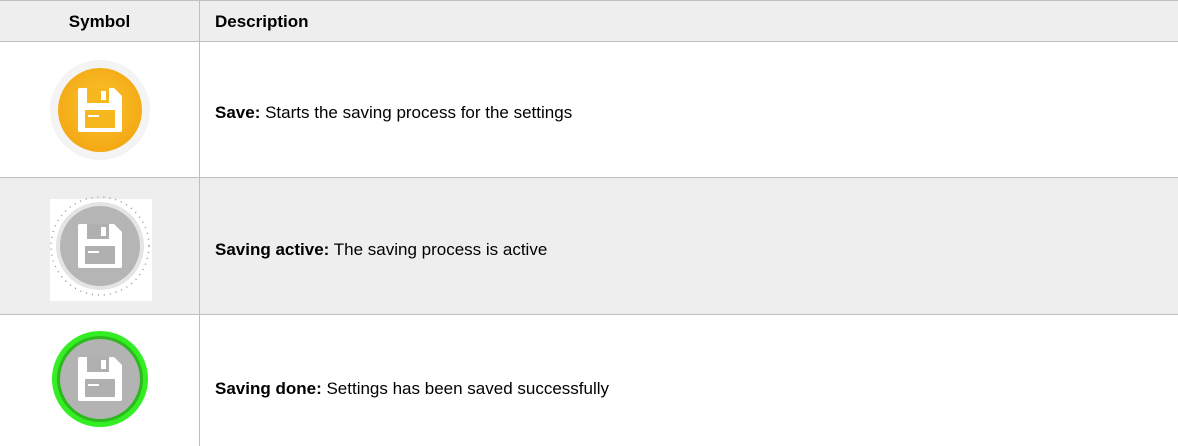 The height and width of the screenshot is (446, 1178). I want to click on row-term: Saving done:, so click(268, 388).